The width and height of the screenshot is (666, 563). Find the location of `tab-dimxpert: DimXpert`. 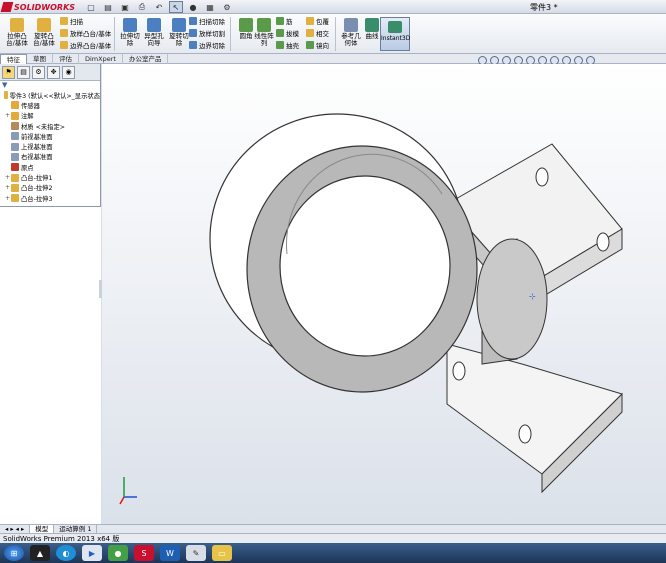

tab-dimxpert: DimXpert is located at coordinates (101, 59).